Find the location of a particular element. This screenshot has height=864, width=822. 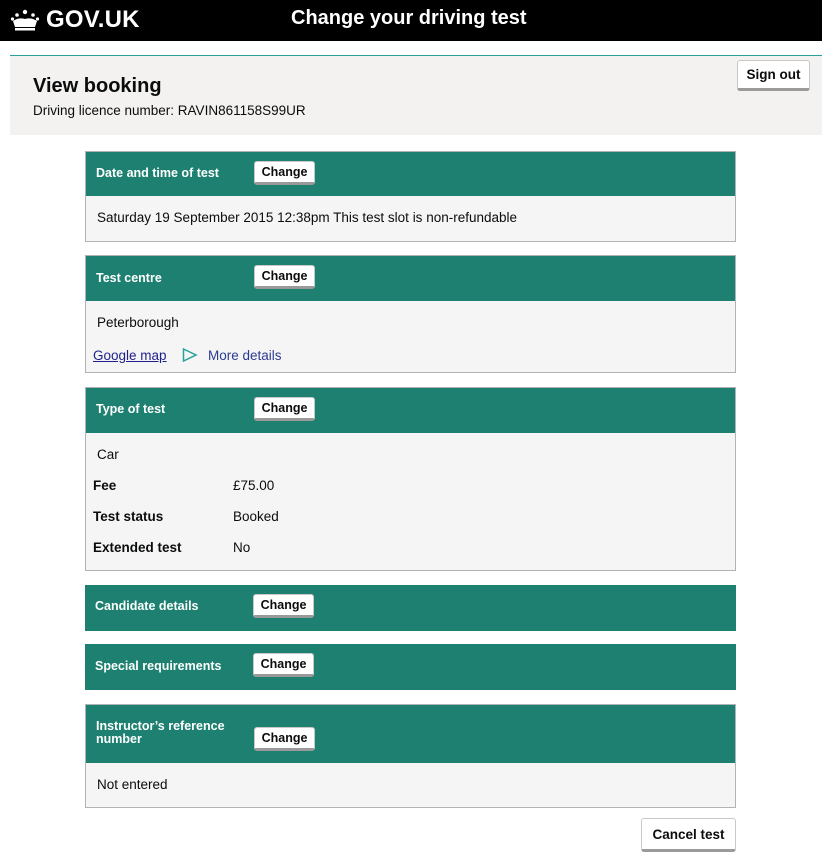

change-test-centre-button: Change is located at coordinates (284, 277).